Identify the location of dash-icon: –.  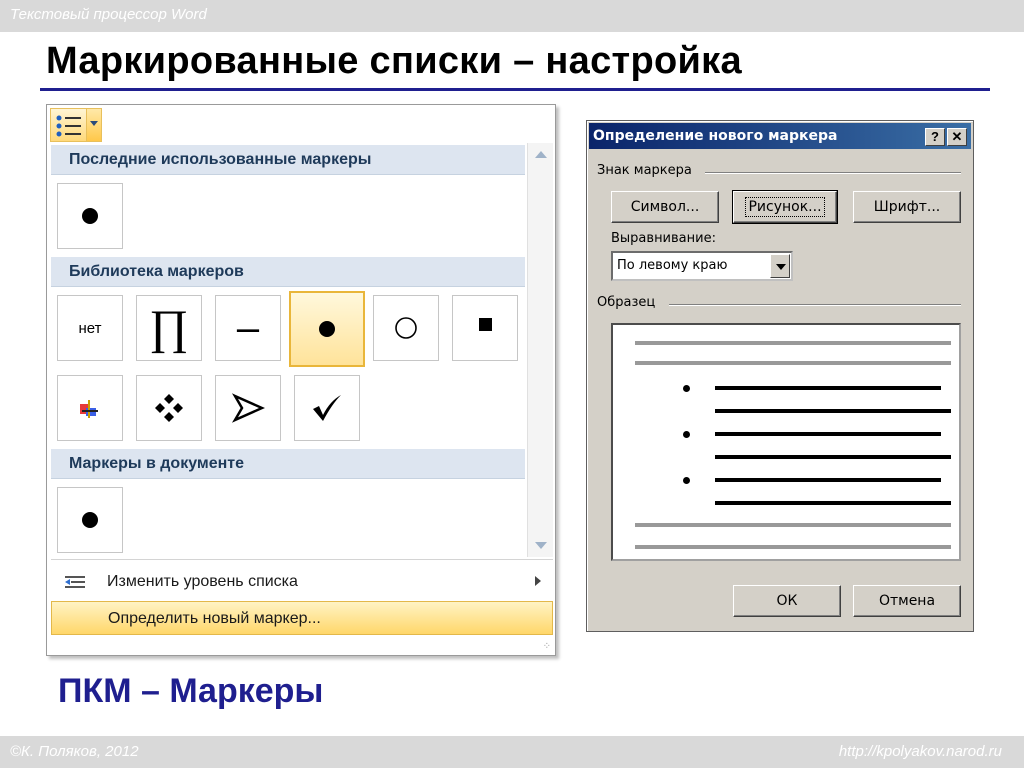
(248, 328).